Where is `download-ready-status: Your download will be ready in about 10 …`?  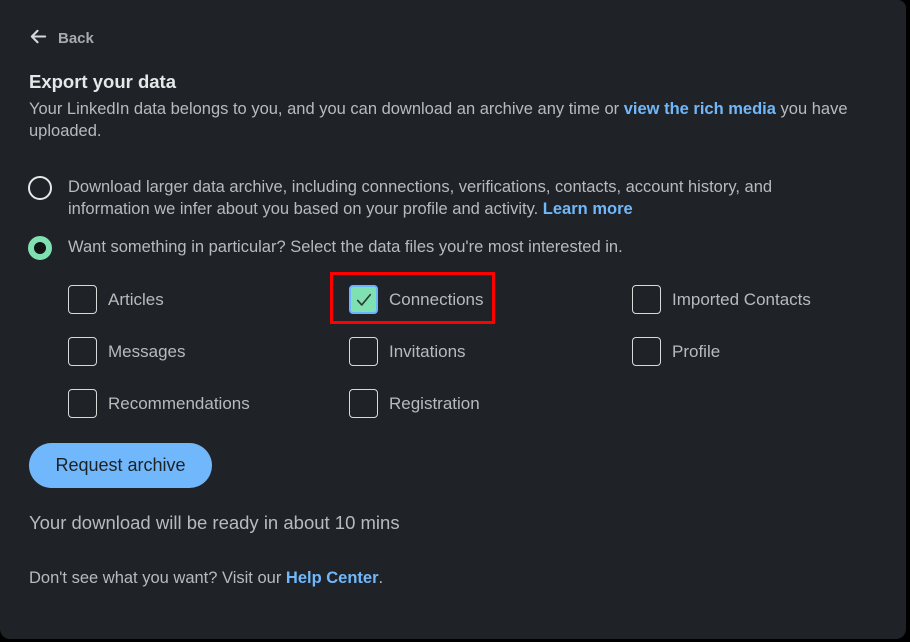
download-ready-status: Your download will be ready in about 10 … is located at coordinates (214, 522).